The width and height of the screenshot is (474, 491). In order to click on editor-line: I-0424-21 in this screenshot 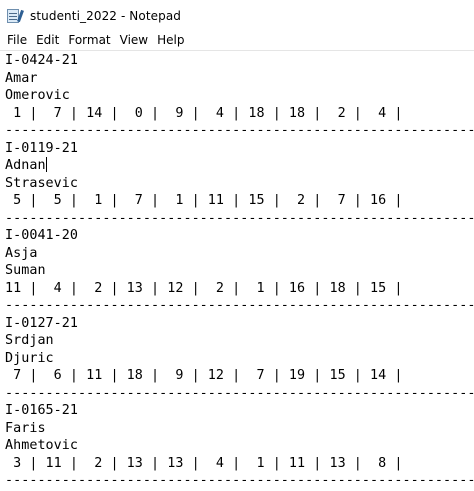, I will do `click(239, 61)`.